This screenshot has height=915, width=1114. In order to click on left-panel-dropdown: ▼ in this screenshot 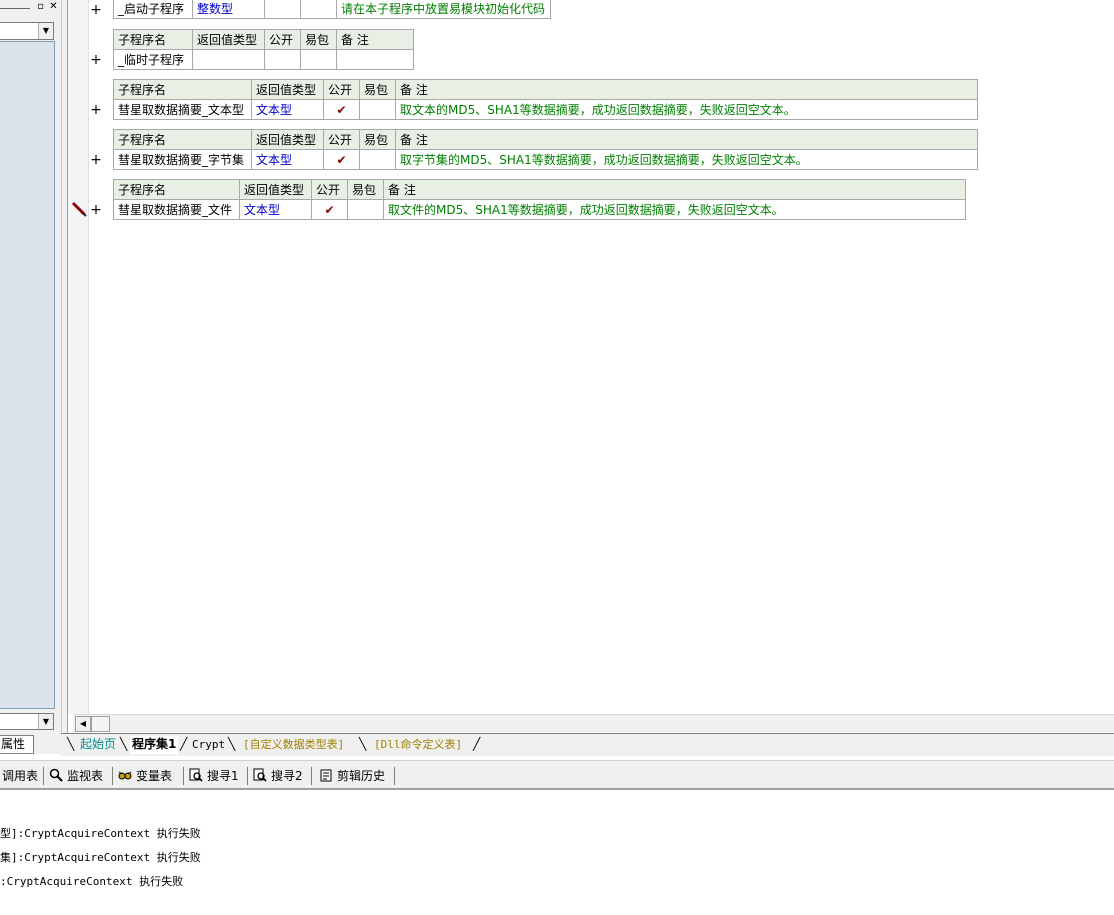, I will do `click(27, 31)`.